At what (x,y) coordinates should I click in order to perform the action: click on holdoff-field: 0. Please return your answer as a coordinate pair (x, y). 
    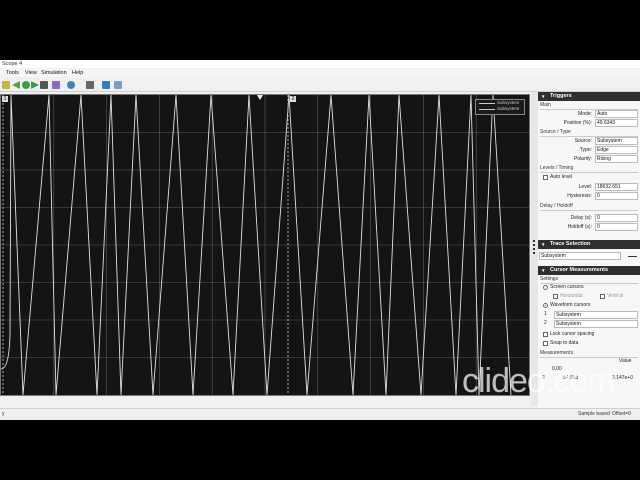
    Looking at the image, I should click on (616, 227).